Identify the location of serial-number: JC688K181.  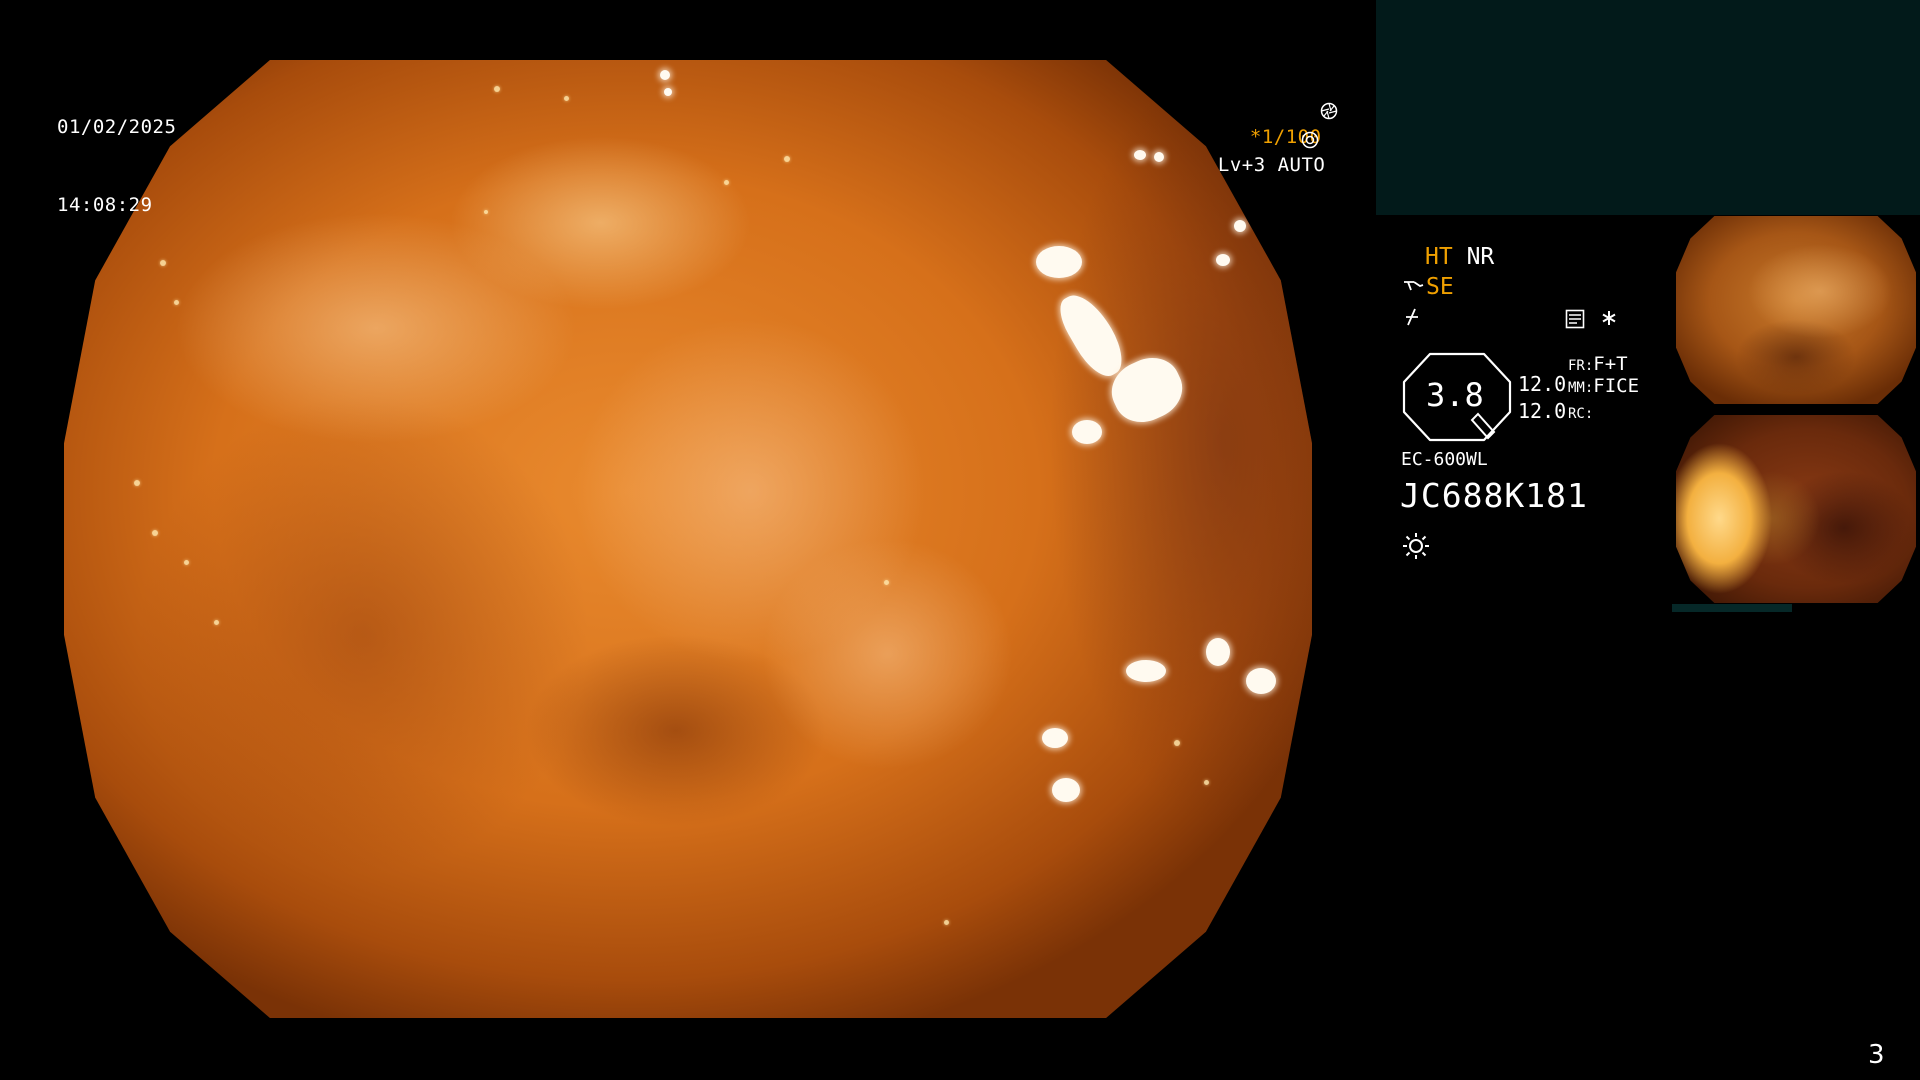
(1494, 495).